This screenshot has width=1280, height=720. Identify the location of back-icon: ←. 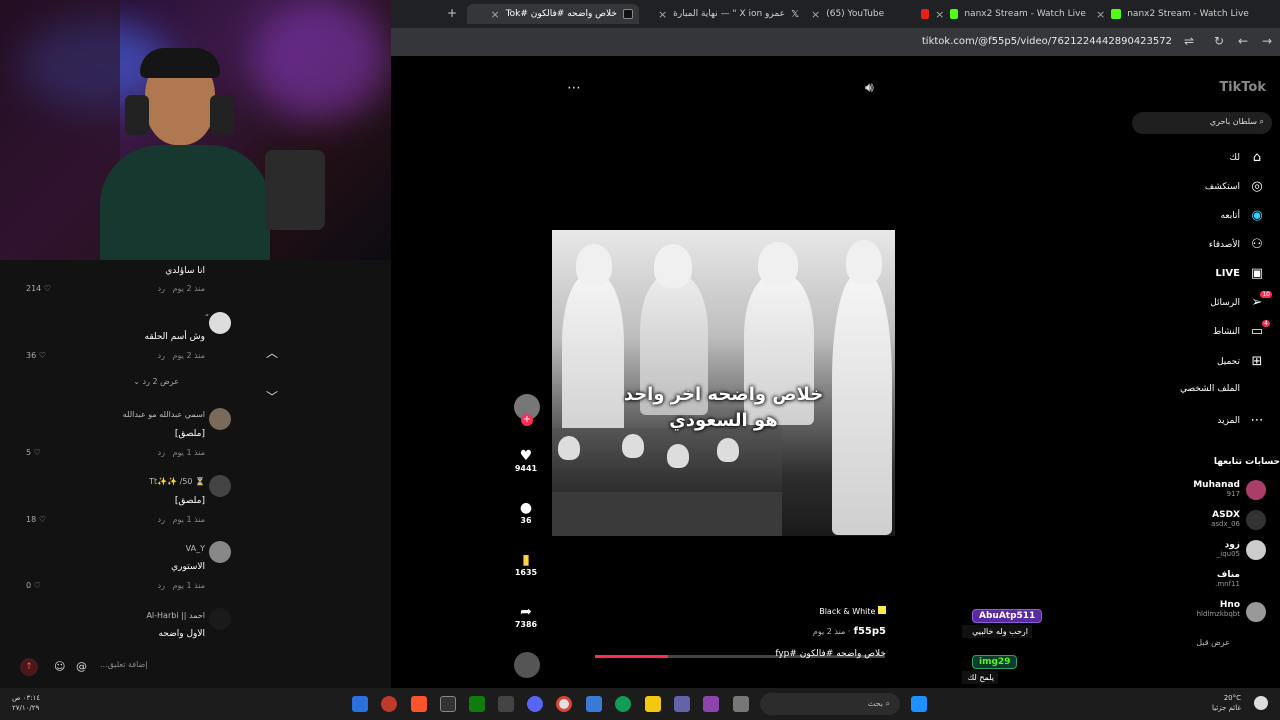
(1243, 41).